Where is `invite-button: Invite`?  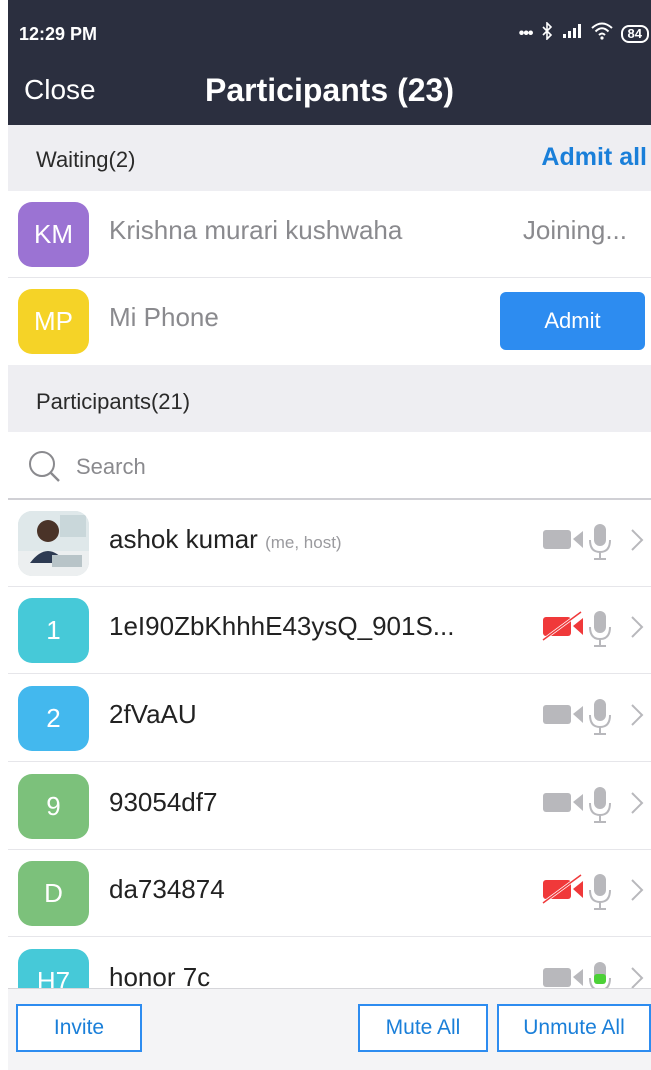 invite-button: Invite is located at coordinates (79, 1028).